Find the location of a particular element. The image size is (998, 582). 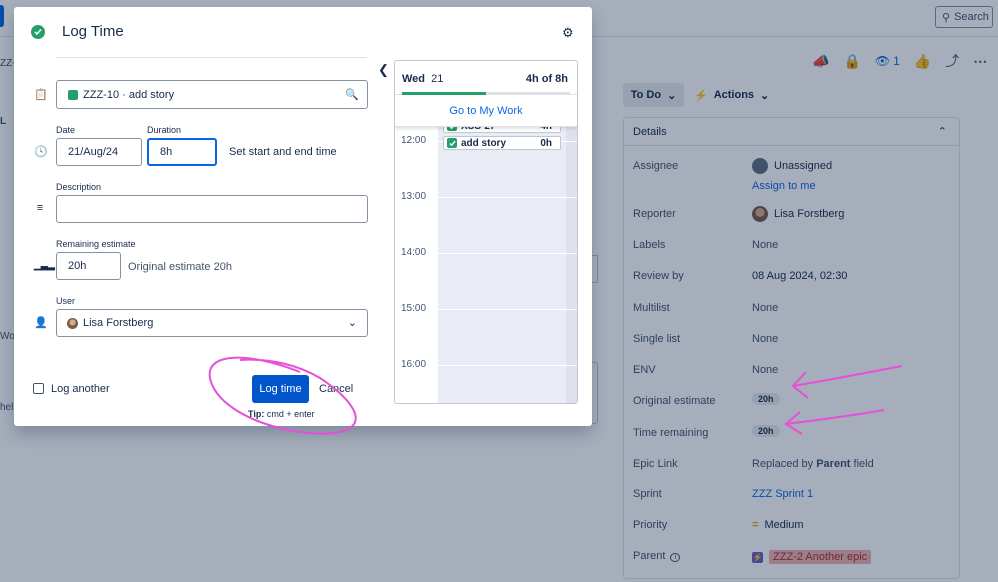

bar-chart-icon: ▁▃▂ is located at coordinates (44, 265).